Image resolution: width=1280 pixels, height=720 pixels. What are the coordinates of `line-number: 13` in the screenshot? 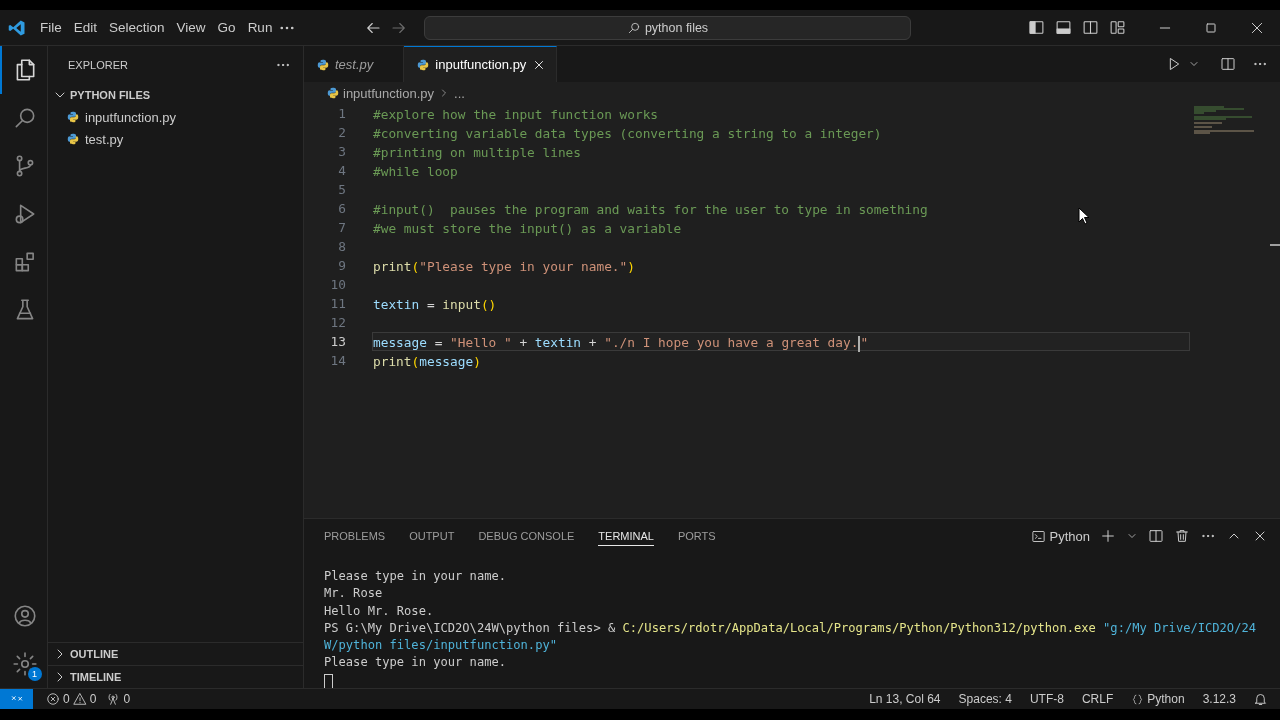 It's located at (337, 341).